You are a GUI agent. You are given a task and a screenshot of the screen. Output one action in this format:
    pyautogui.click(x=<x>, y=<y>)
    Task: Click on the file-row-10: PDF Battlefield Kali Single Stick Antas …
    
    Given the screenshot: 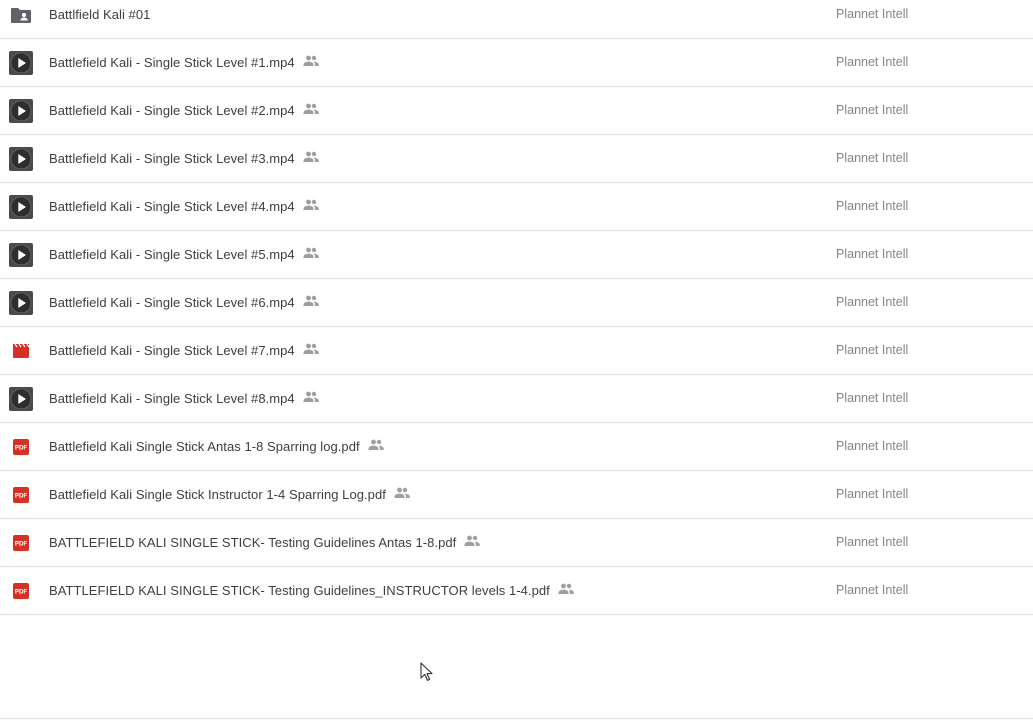 What is the action you would take?
    pyautogui.click(x=516, y=447)
    